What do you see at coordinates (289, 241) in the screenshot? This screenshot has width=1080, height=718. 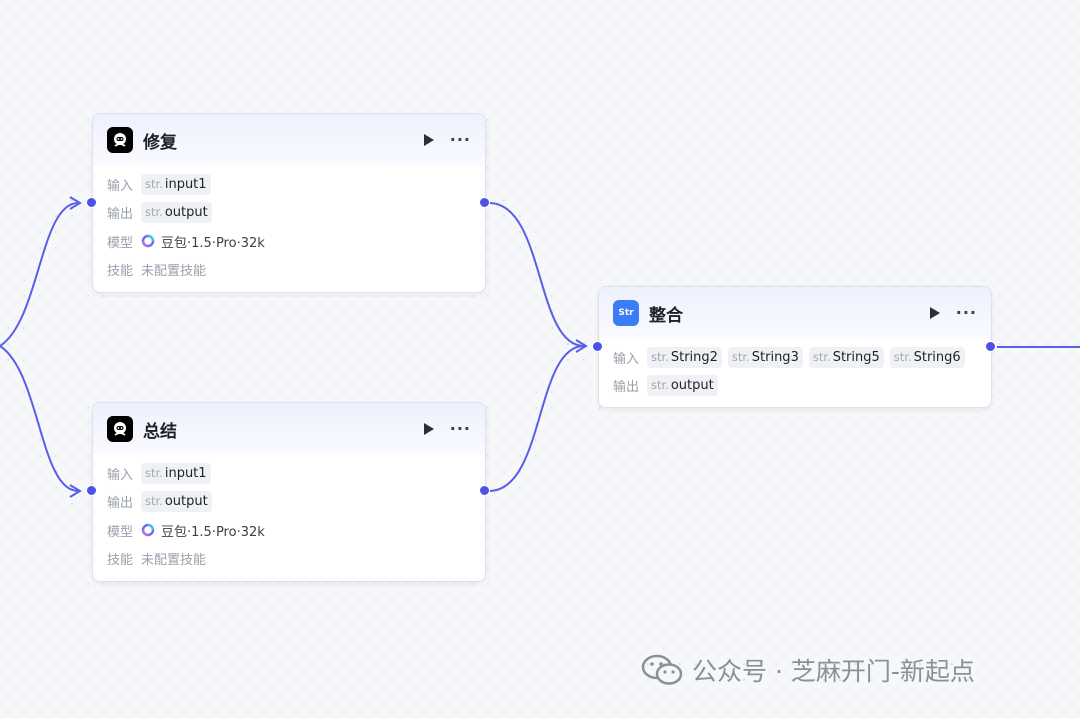 I see `node-repair-model-row: 模型 豆包·1.5·Pro·32k` at bounding box center [289, 241].